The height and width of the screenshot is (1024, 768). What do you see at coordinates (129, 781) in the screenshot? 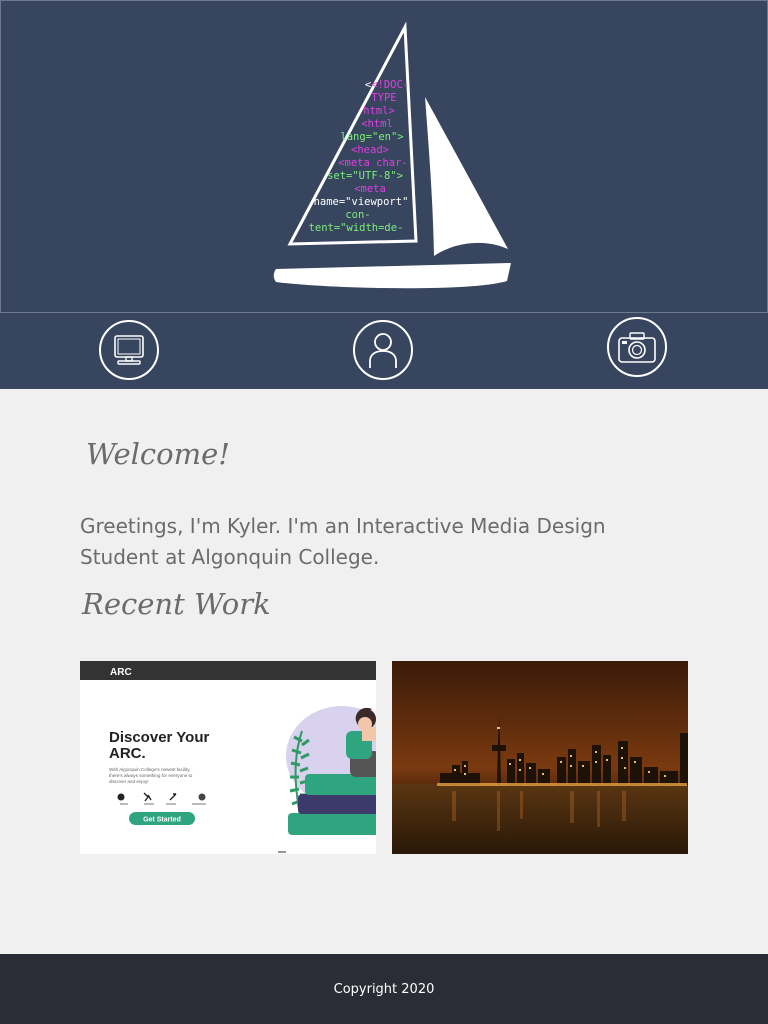
I see `svg-text: discover and enjoy!` at bounding box center [129, 781].